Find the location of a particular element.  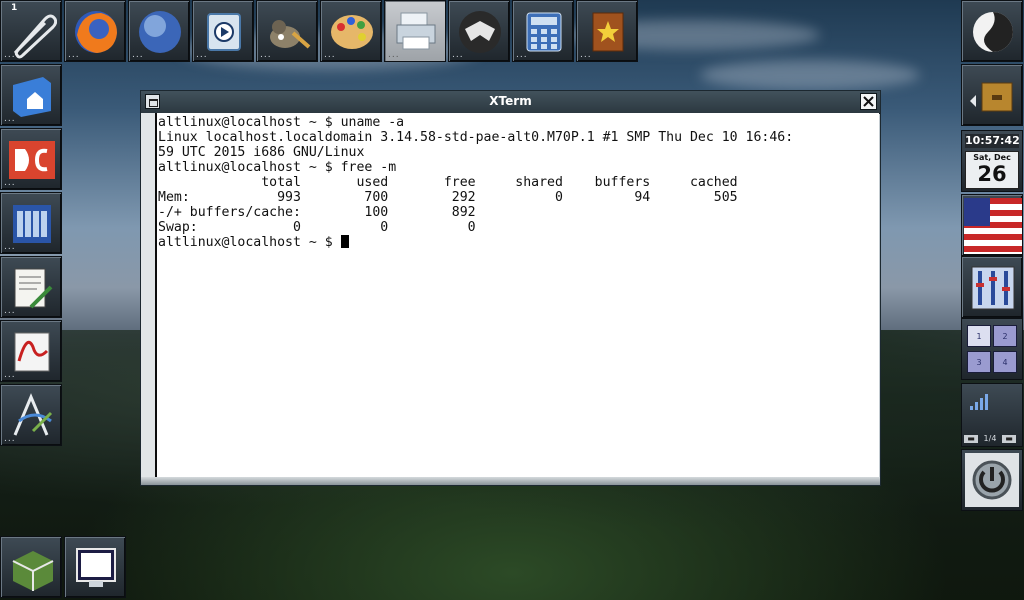

drawer-icon is located at coordinates (991, 97).